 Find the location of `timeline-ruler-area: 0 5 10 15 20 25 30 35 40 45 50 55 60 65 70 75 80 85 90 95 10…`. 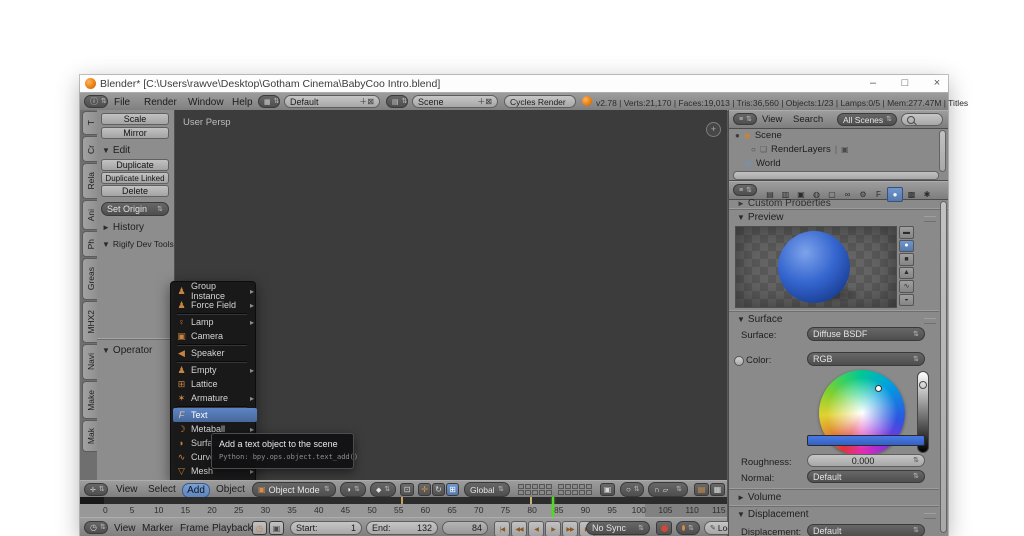

timeline-ruler-area: 0 5 10 15 20 25 30 35 40 45 50 55 60 65 70 75 80 85 90 95 10… is located at coordinates (403, 507).